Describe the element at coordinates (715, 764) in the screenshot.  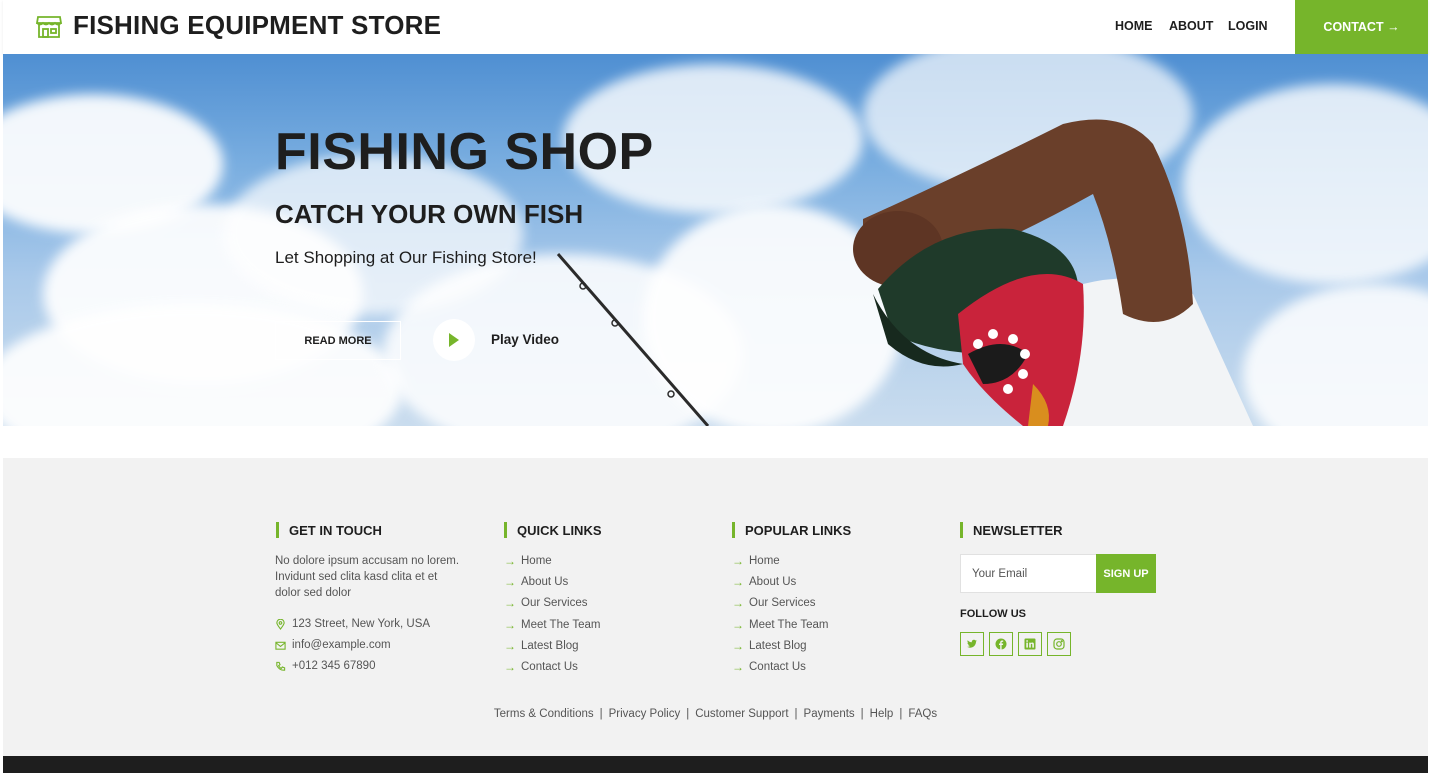
I see `copyright-bar` at that location.